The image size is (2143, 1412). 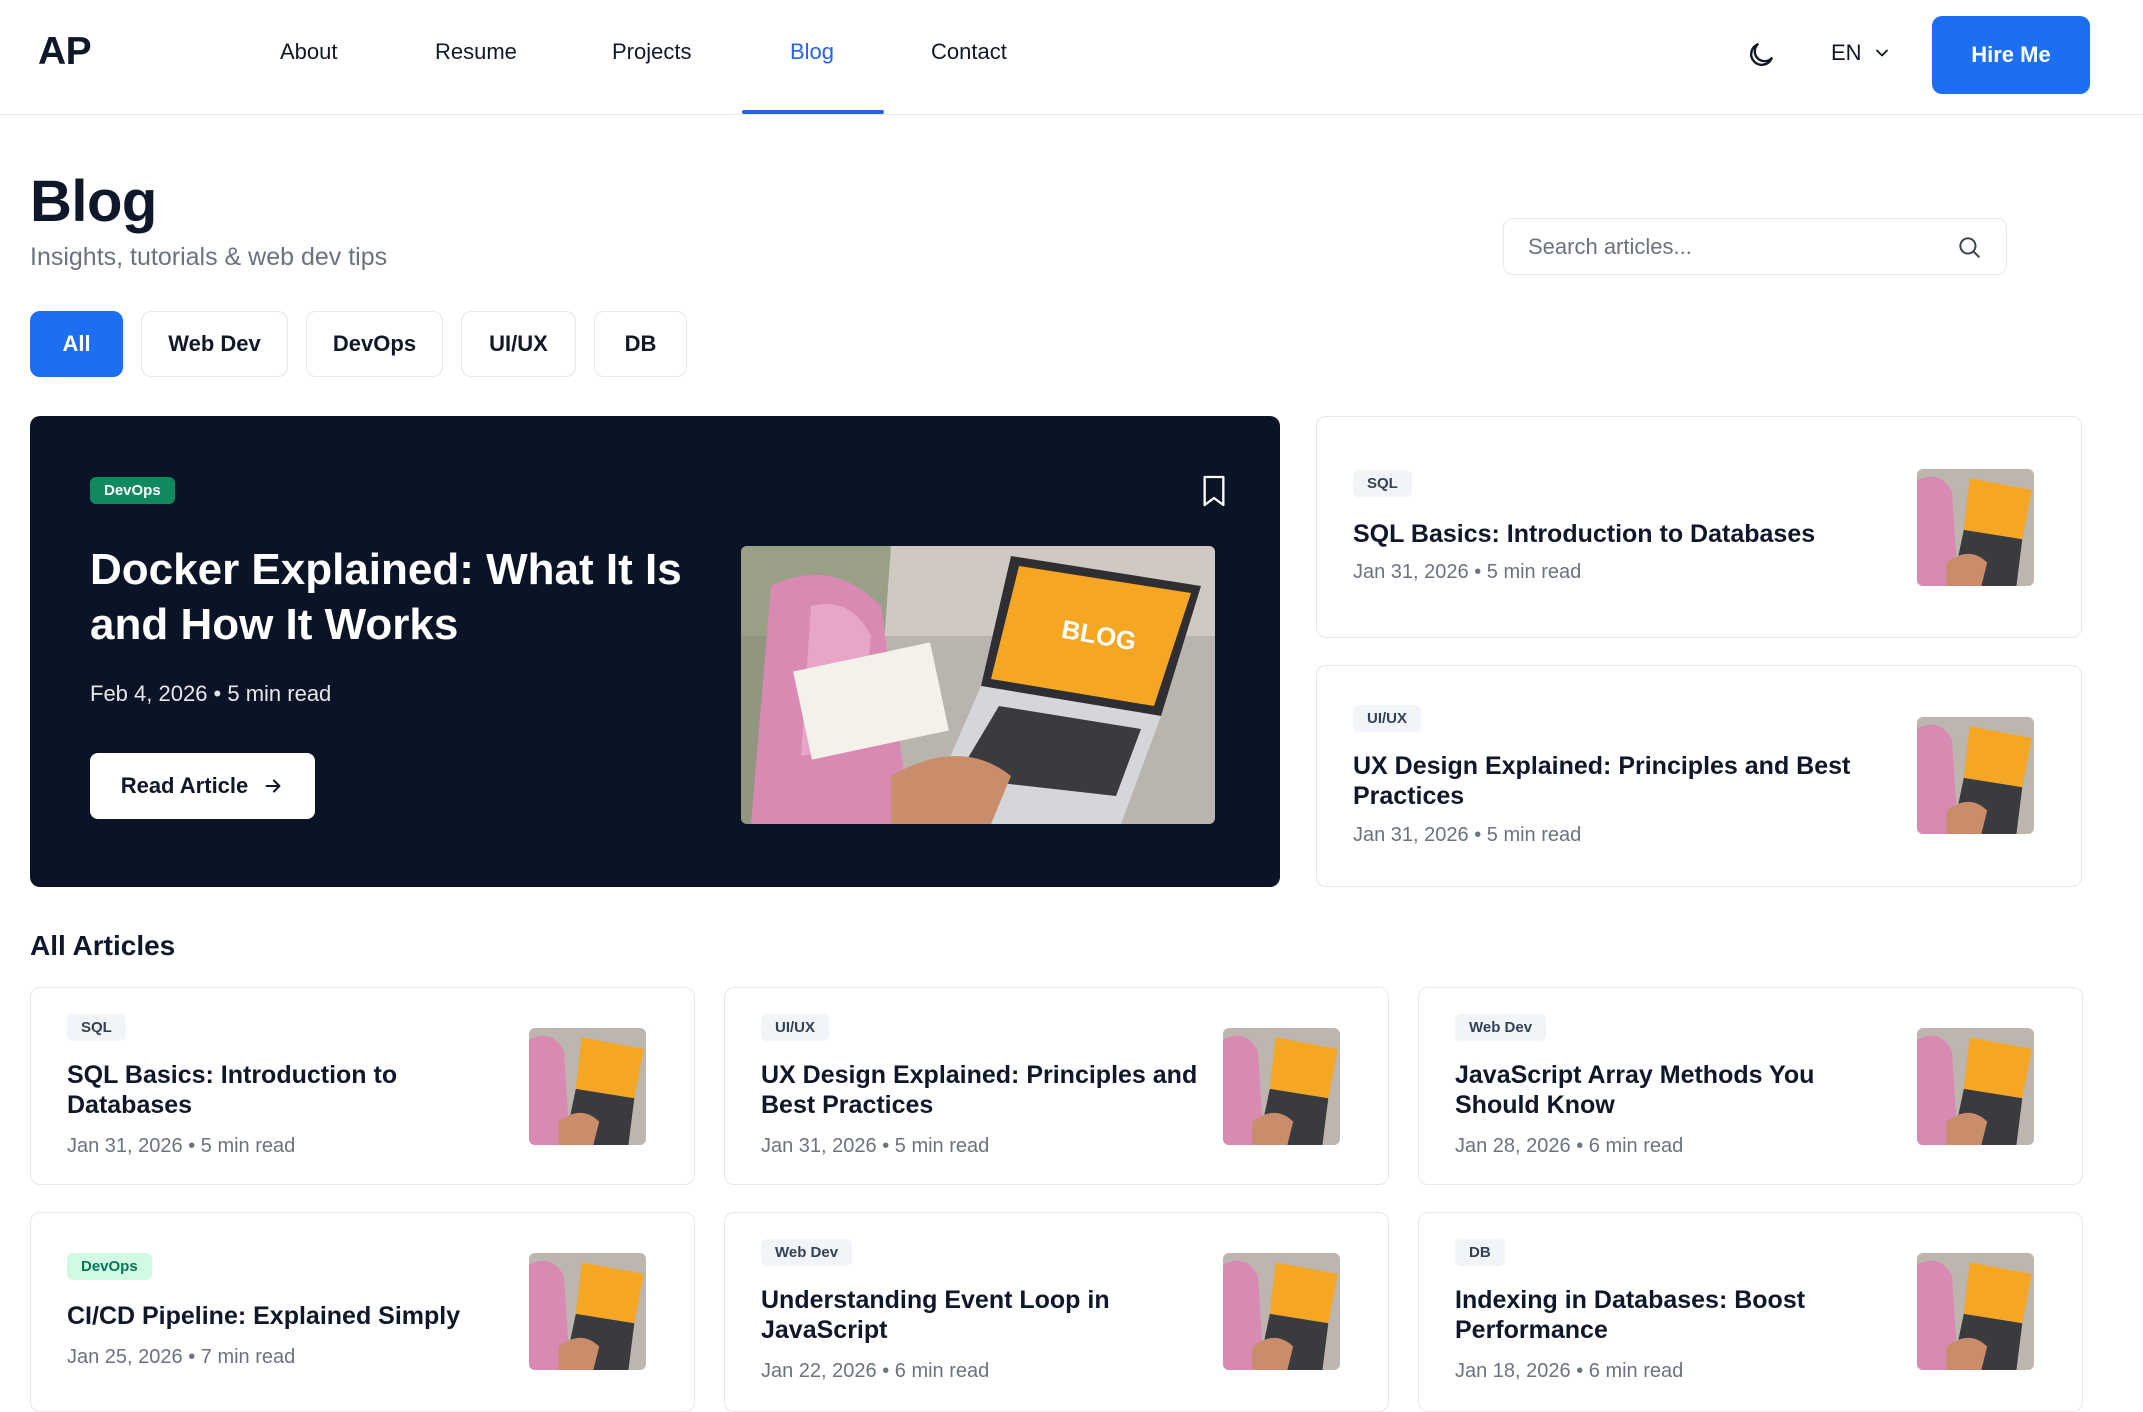 I want to click on article-title: Indexing in Databases: Boost Performance, so click(x=1675, y=1315).